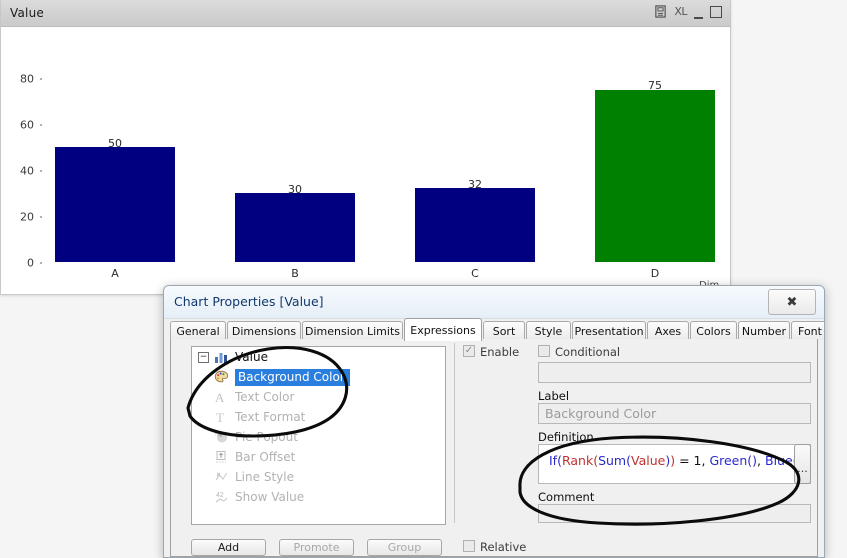  I want to click on show-value-icon: 42, so click(221, 497).